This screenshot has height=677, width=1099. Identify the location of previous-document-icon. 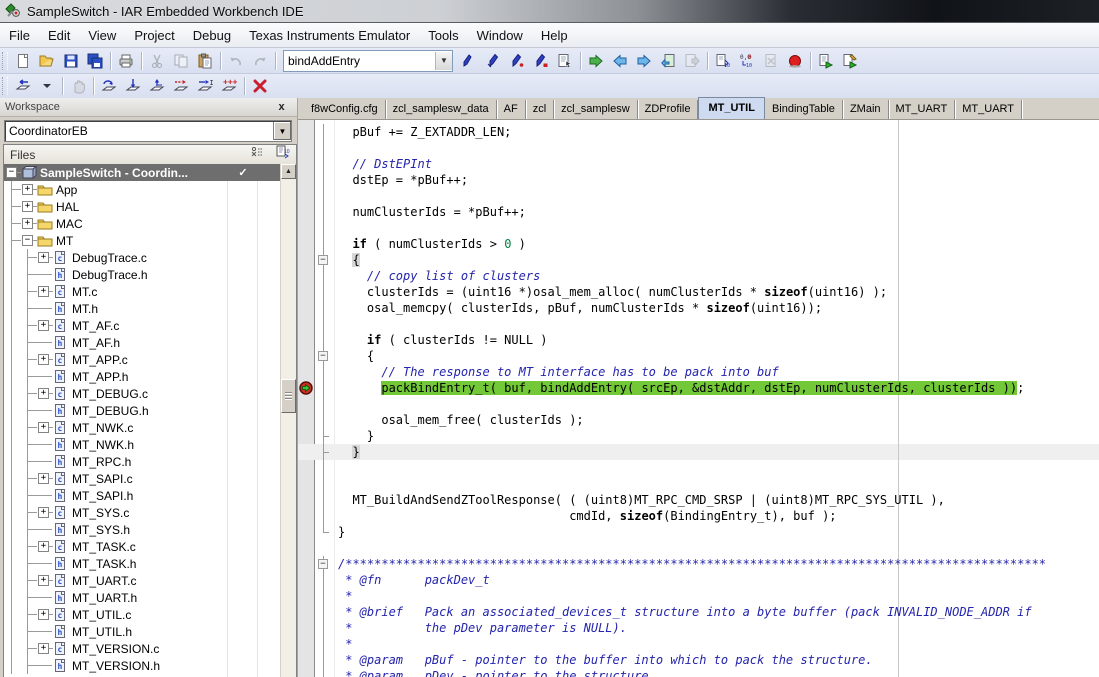
(668, 60).